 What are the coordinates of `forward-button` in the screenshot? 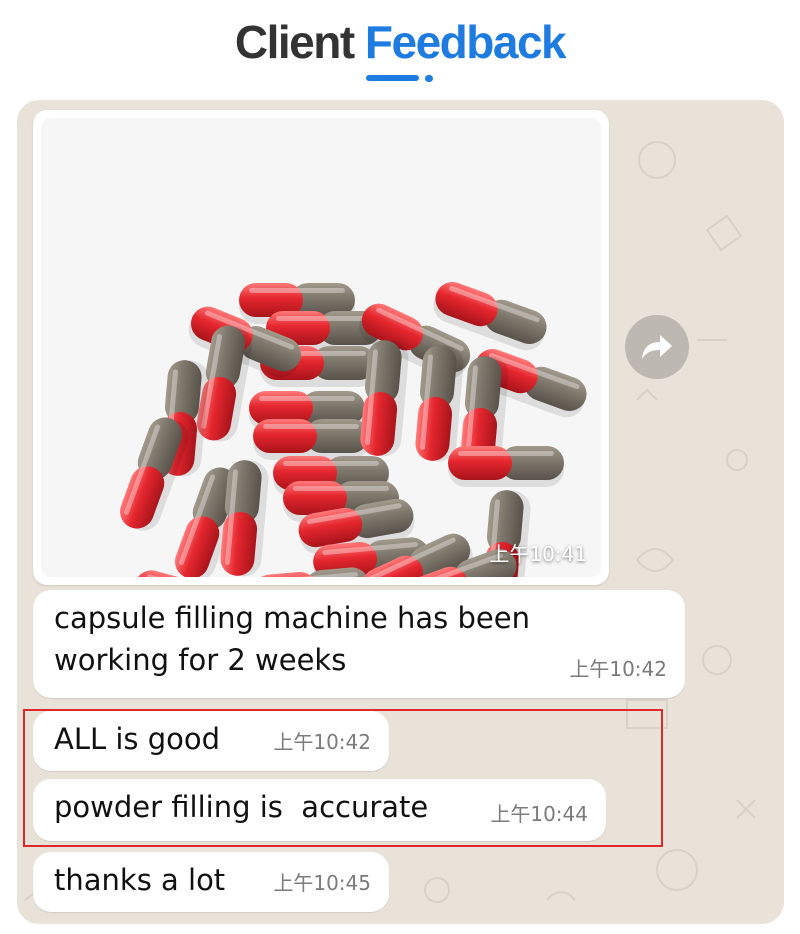 It's located at (657, 347).